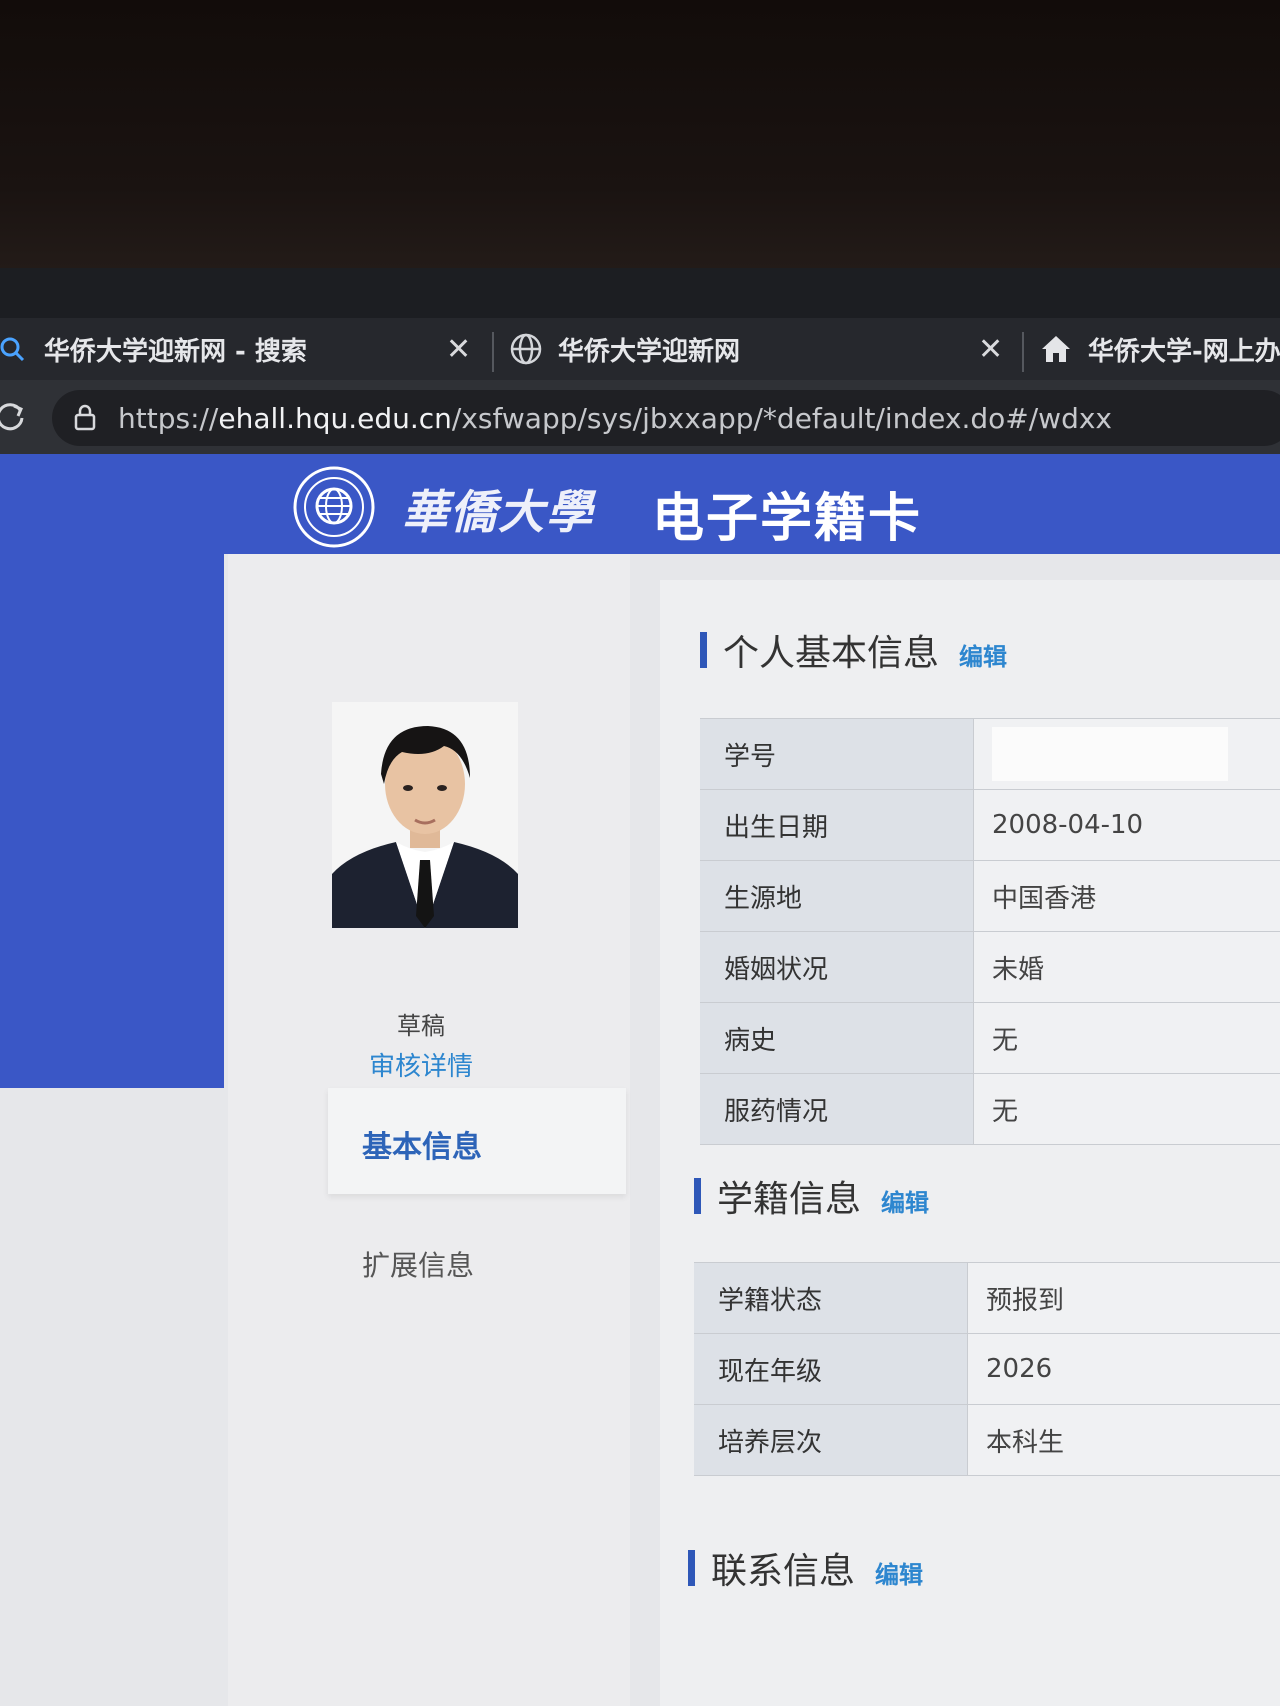 The image size is (1280, 1706). I want to click on url-scheme: https://, so click(168, 418).